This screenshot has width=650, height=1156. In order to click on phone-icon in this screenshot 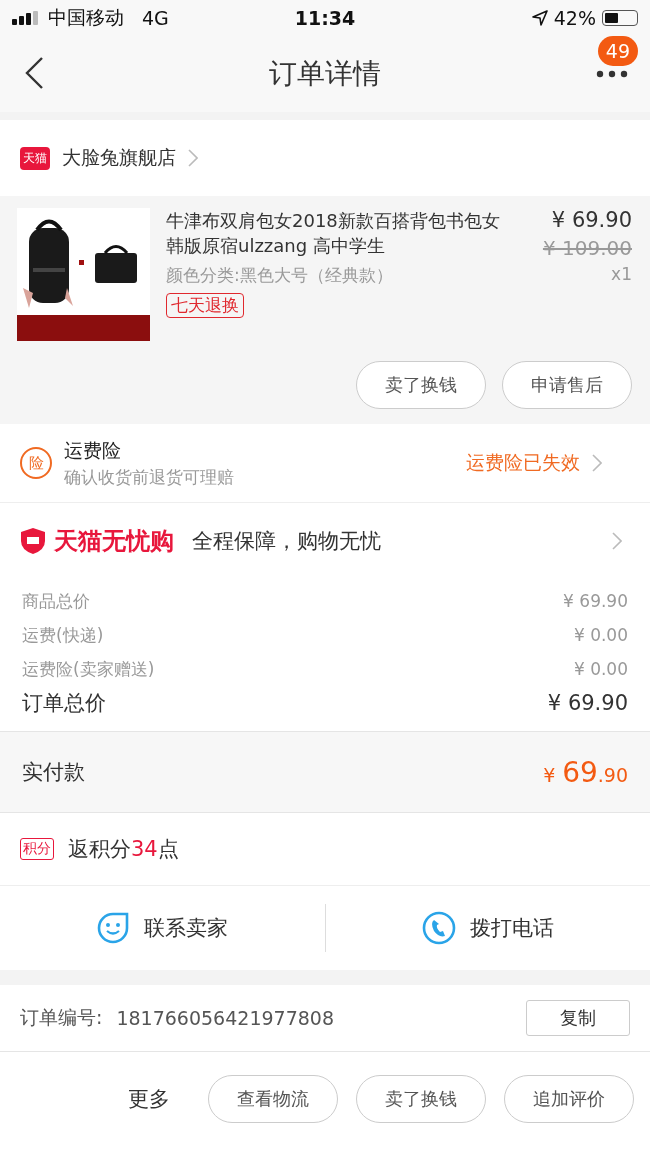, I will do `click(438, 928)`.